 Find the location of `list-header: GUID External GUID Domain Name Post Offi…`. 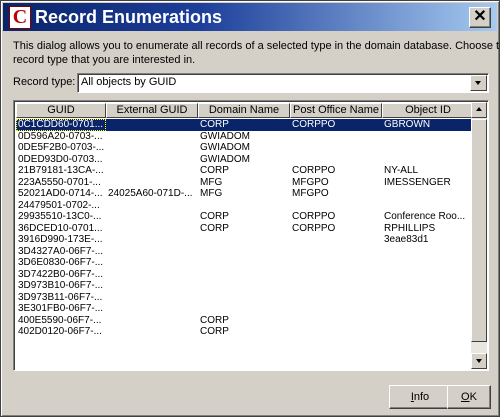

list-header: GUID External GUID Domain Name Post Offi… is located at coordinates (245, 110).